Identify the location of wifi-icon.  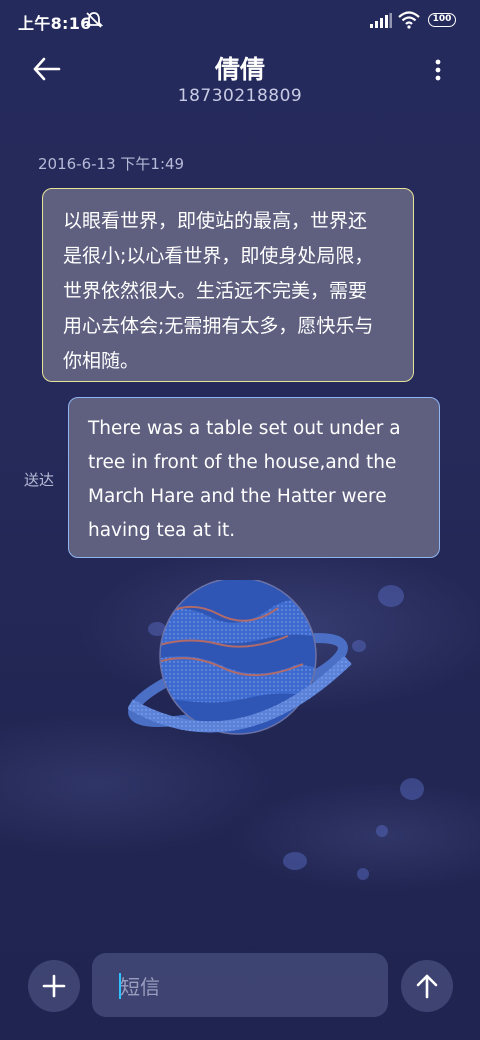
(409, 20).